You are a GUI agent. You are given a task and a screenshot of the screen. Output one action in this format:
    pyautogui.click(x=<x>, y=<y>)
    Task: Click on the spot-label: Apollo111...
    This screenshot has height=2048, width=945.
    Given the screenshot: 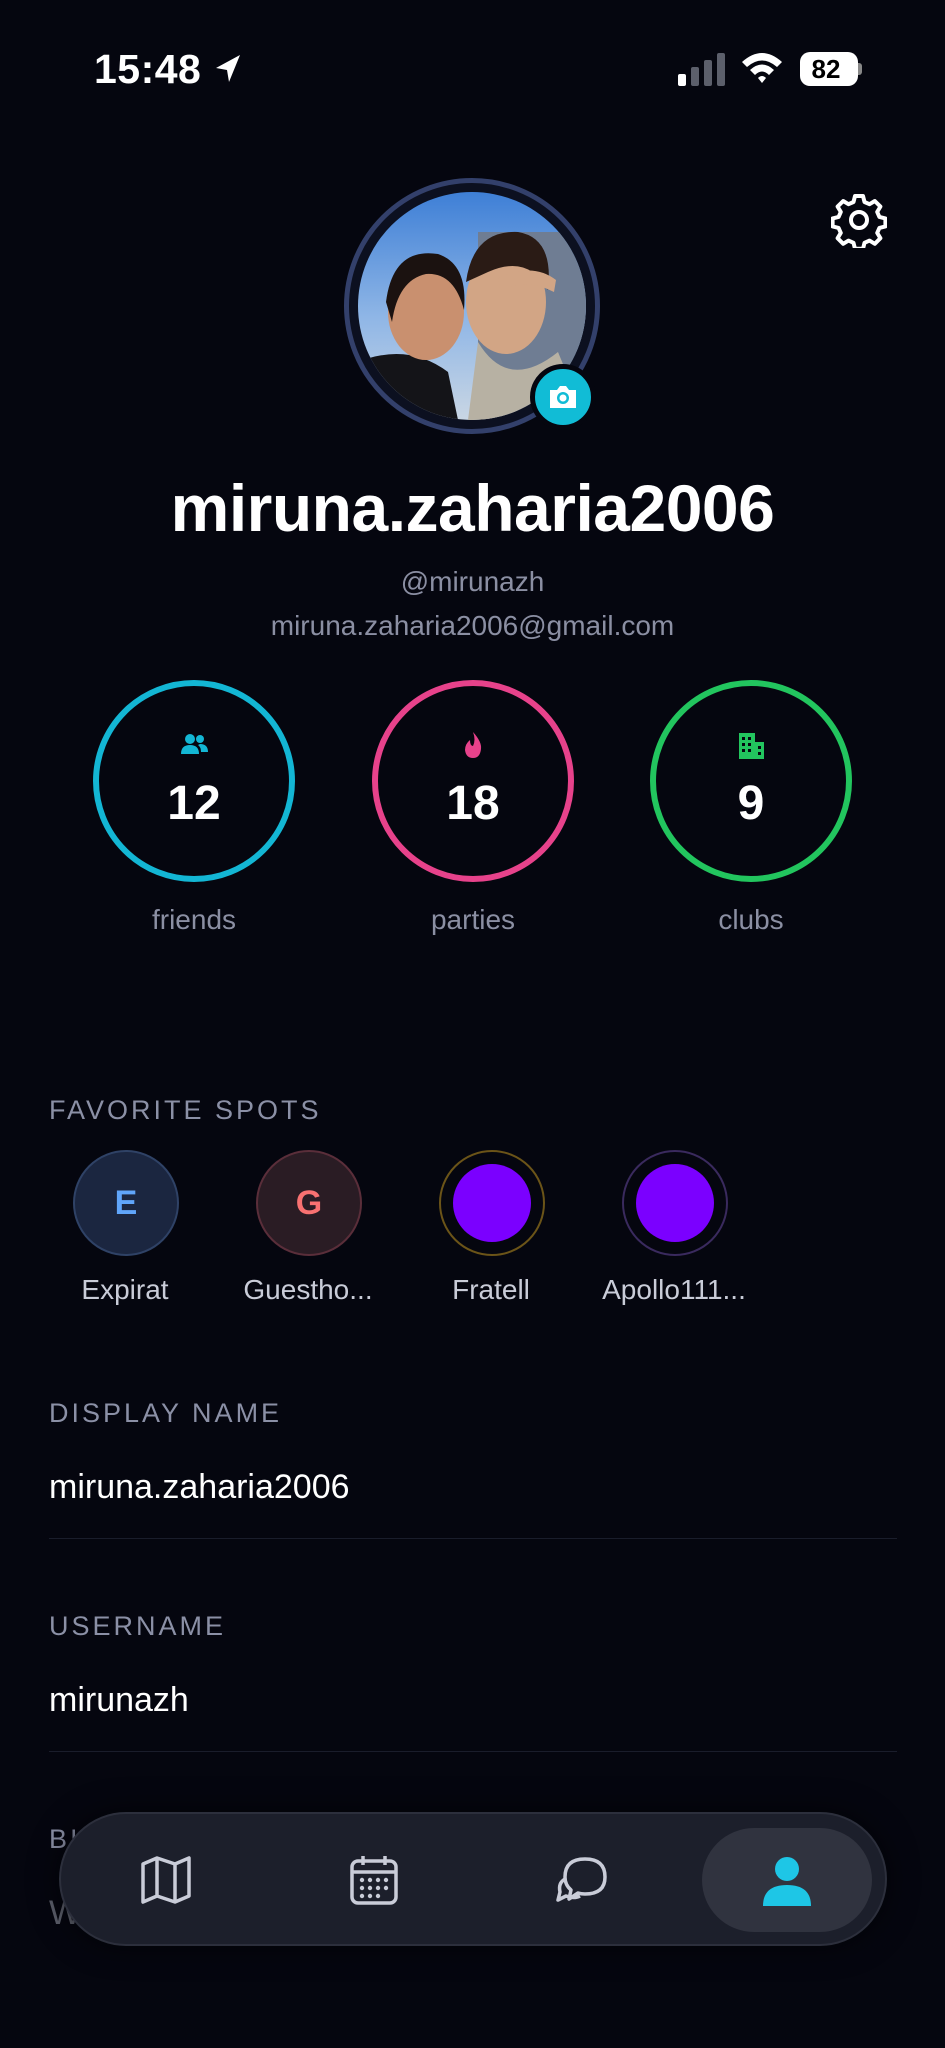 What is the action you would take?
    pyautogui.click(x=674, y=1289)
    